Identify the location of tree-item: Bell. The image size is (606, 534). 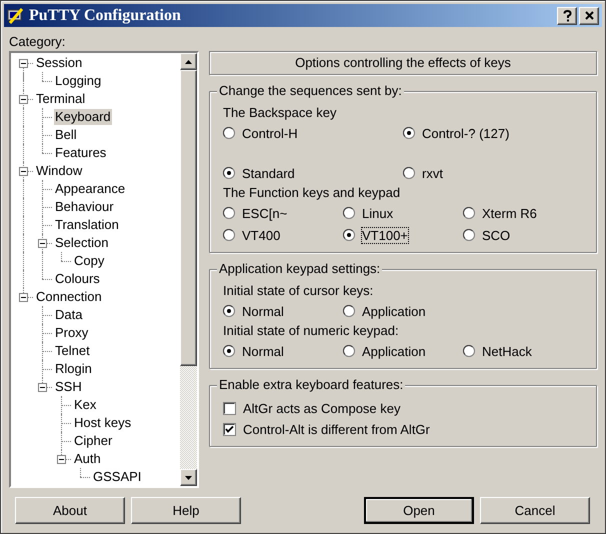
(66, 135).